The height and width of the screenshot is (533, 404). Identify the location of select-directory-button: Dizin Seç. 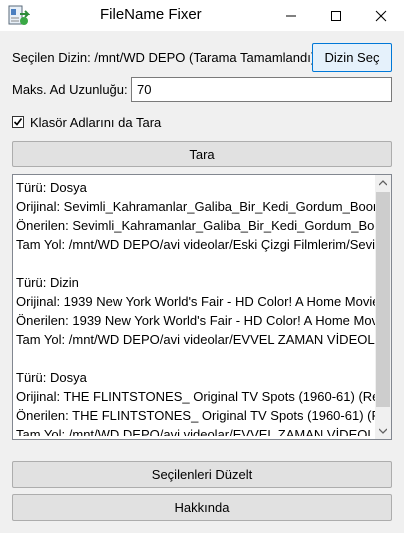
(352, 57).